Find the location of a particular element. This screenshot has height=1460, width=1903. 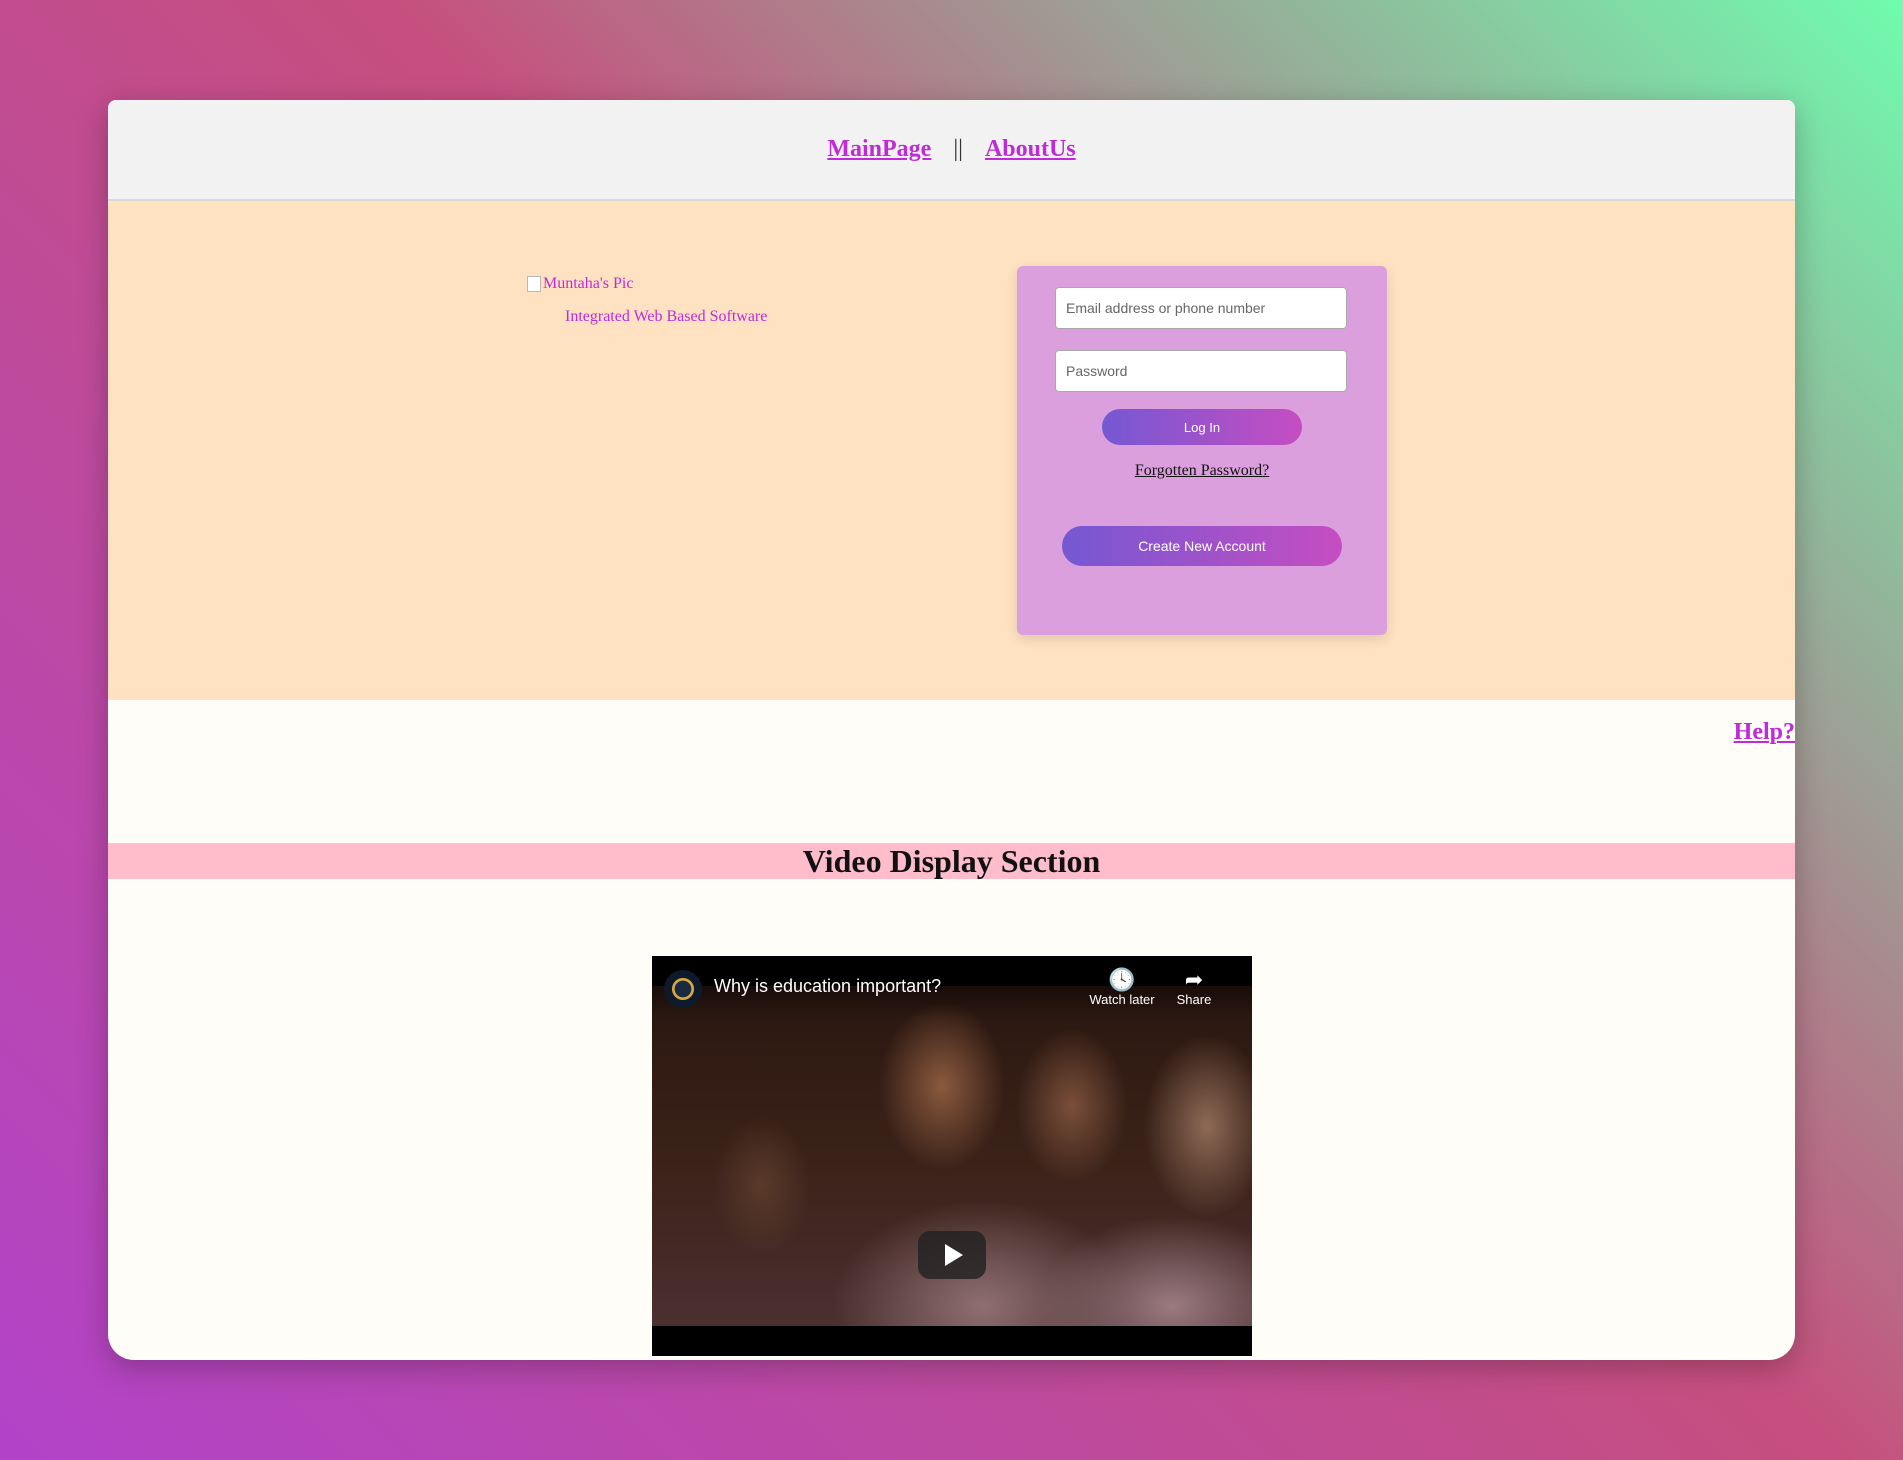

share-label: Share is located at coordinates (1194, 999).